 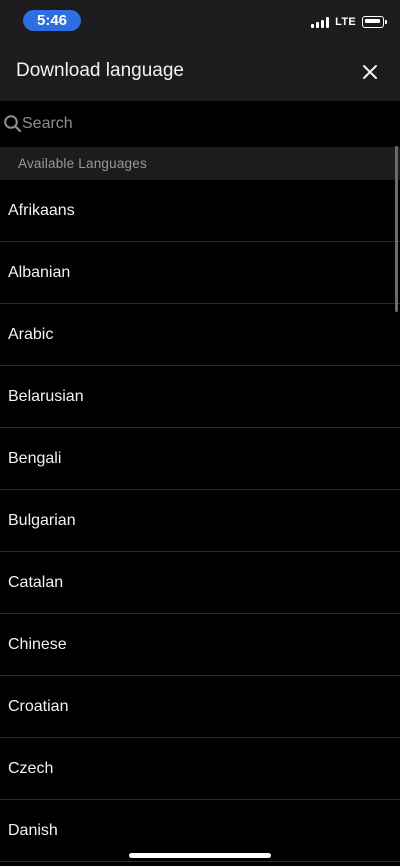 What do you see at coordinates (37, 644) in the screenshot?
I see `language-label: Chinese` at bounding box center [37, 644].